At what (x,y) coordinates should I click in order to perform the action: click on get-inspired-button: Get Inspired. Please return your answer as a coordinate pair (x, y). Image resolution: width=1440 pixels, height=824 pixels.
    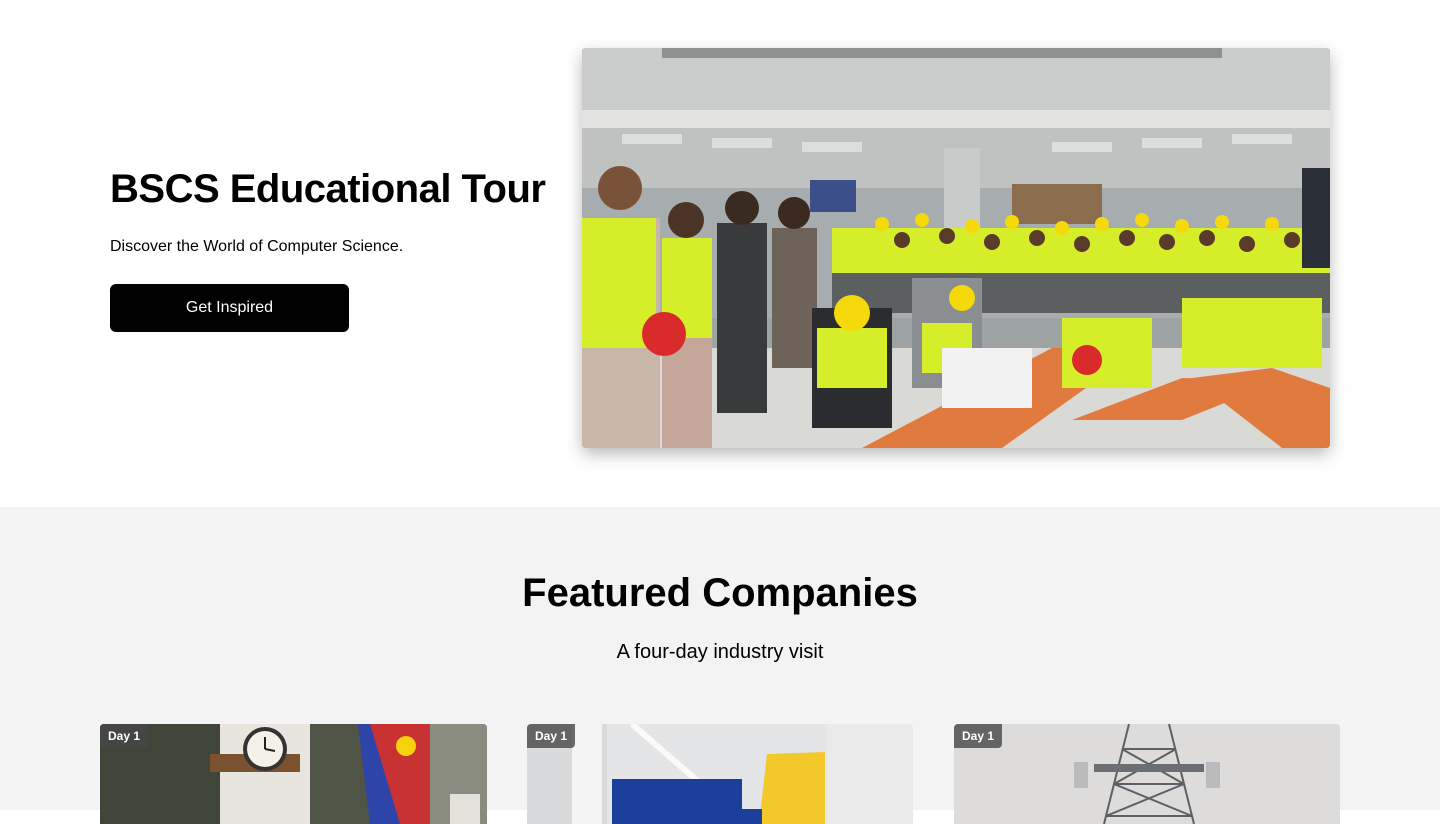
    Looking at the image, I should click on (229, 308).